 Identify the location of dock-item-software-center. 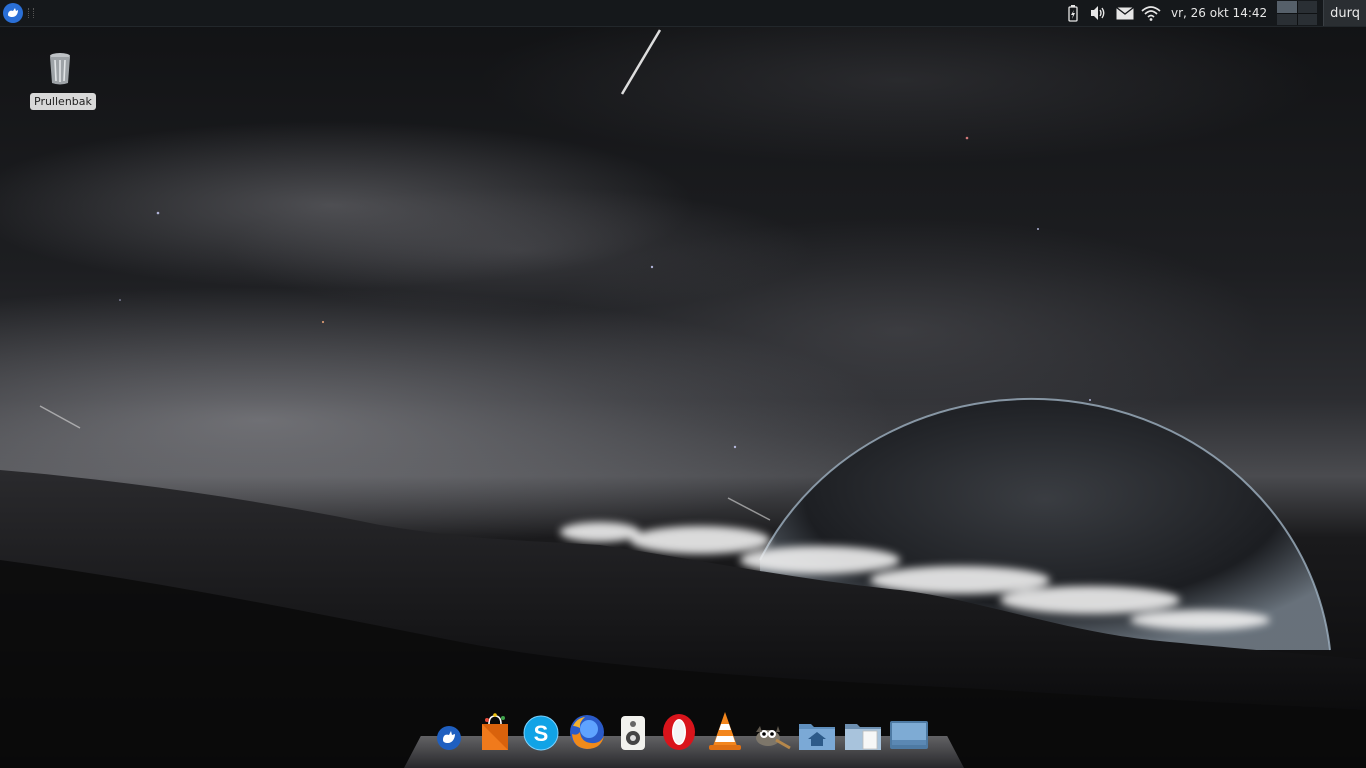
(495, 729).